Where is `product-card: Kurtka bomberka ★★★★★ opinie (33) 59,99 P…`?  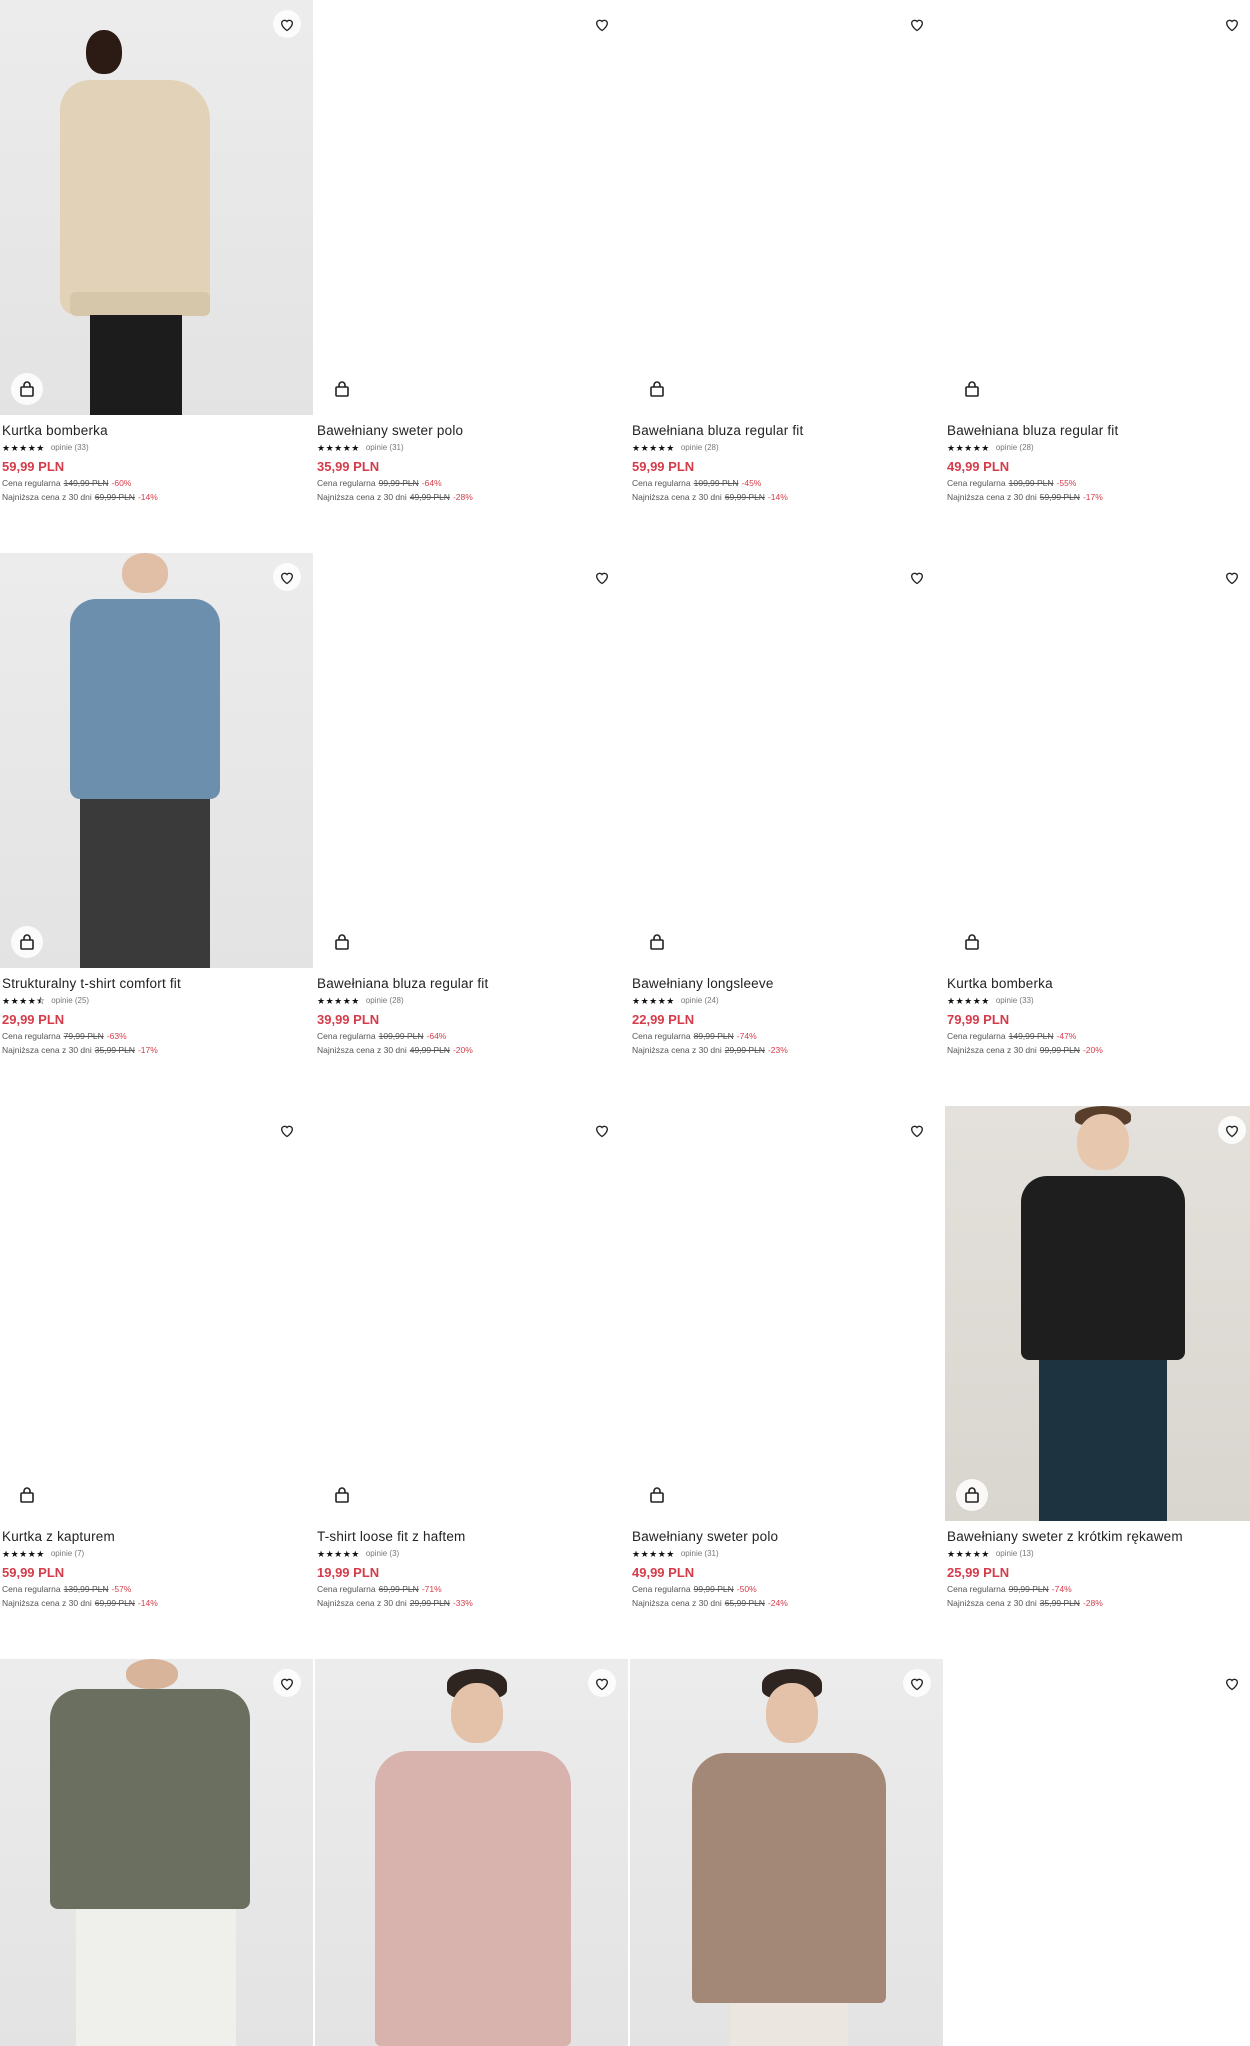 product-card: Kurtka bomberka ★★★★★ opinie (33) 59,99 P… is located at coordinates (156, 276).